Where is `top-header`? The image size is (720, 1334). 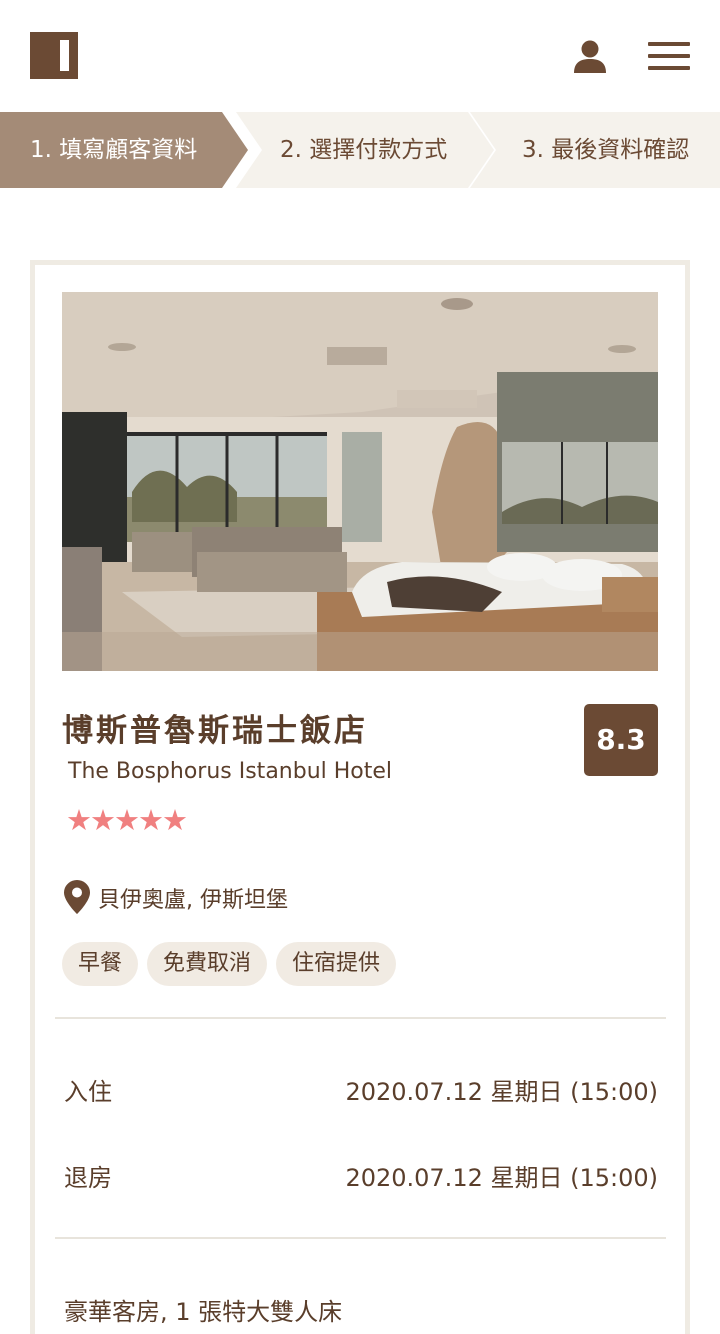
top-header is located at coordinates (360, 56).